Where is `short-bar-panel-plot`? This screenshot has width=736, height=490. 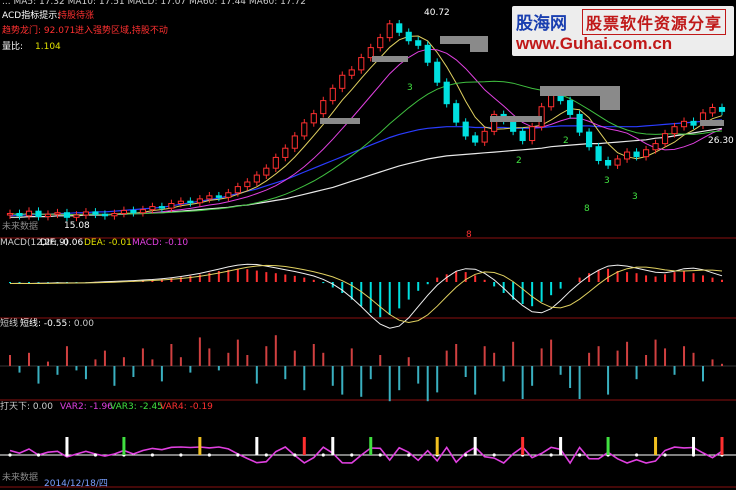
short-bar-panel-plot is located at coordinates (368, 368).